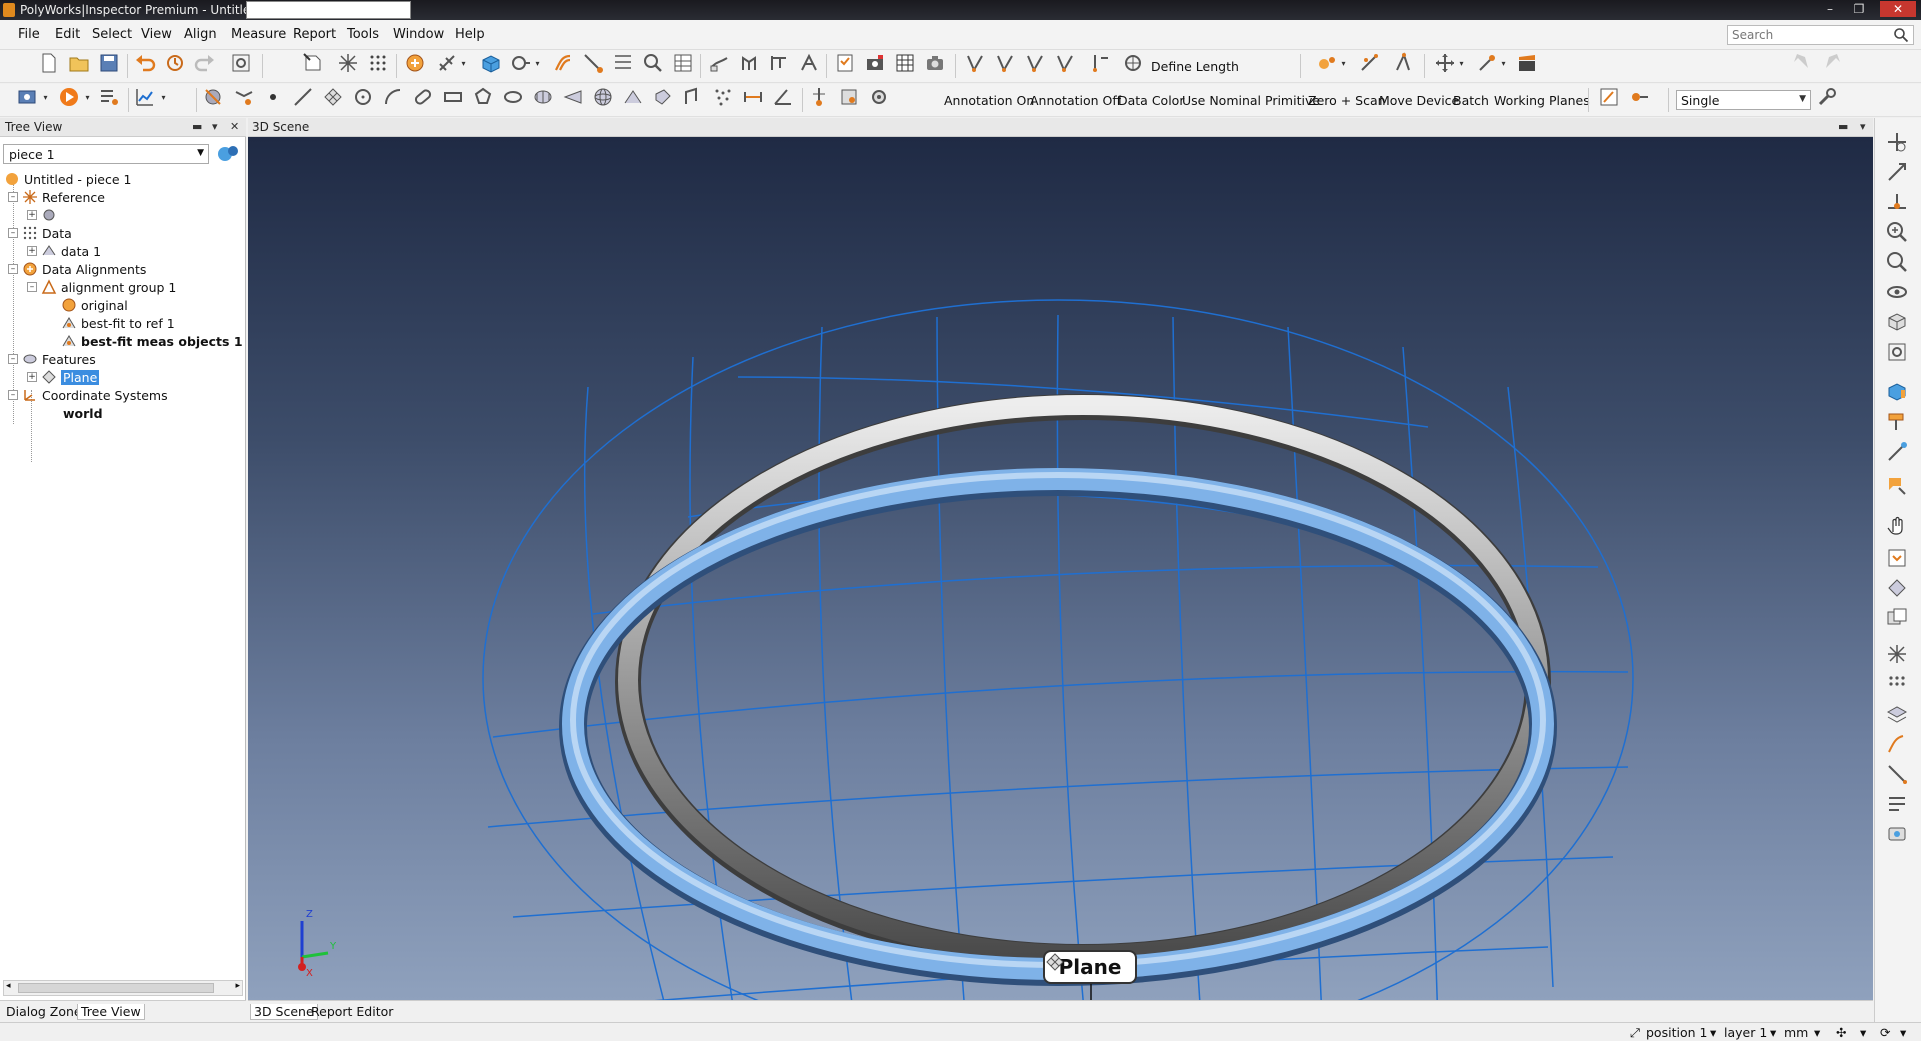  Describe the element at coordinates (363, 34) in the screenshot. I see `menu-tools: Tools` at that location.